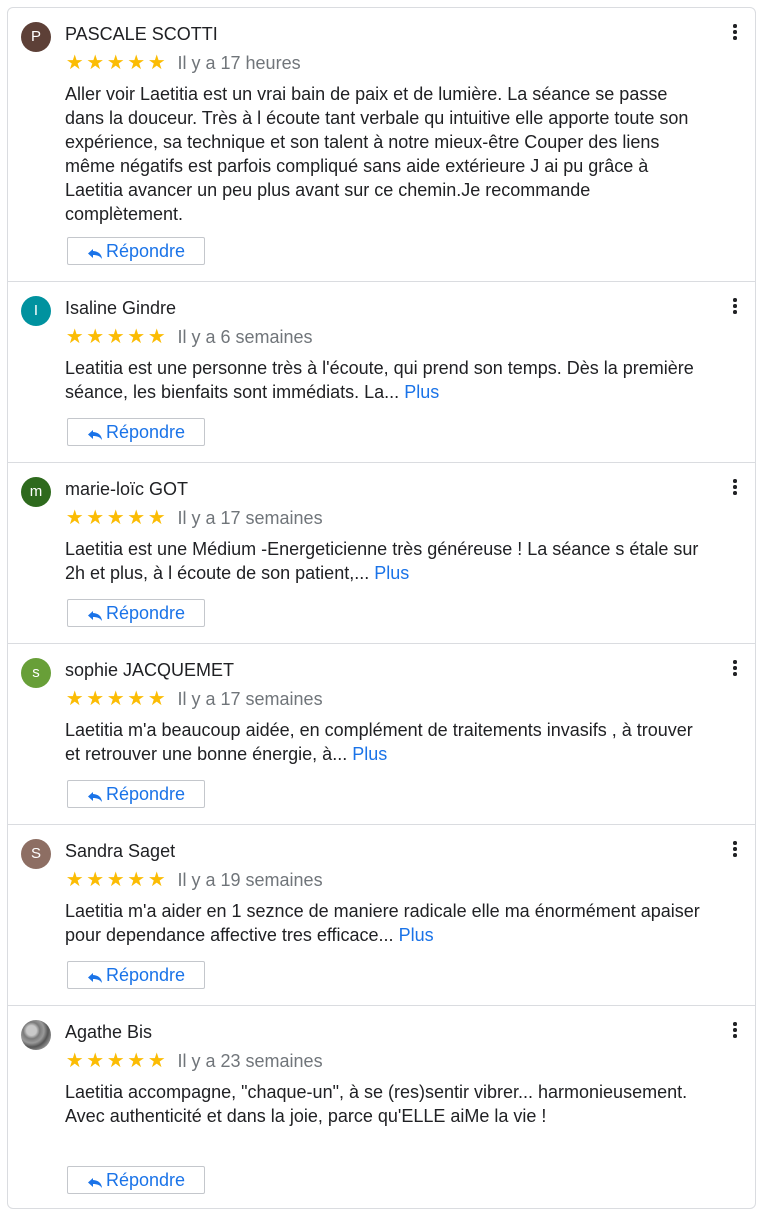 Image resolution: width=768 pixels, height=1209 pixels. Describe the element at coordinates (239, 63) in the screenshot. I see `review-date: Il y a 17 heures` at that location.